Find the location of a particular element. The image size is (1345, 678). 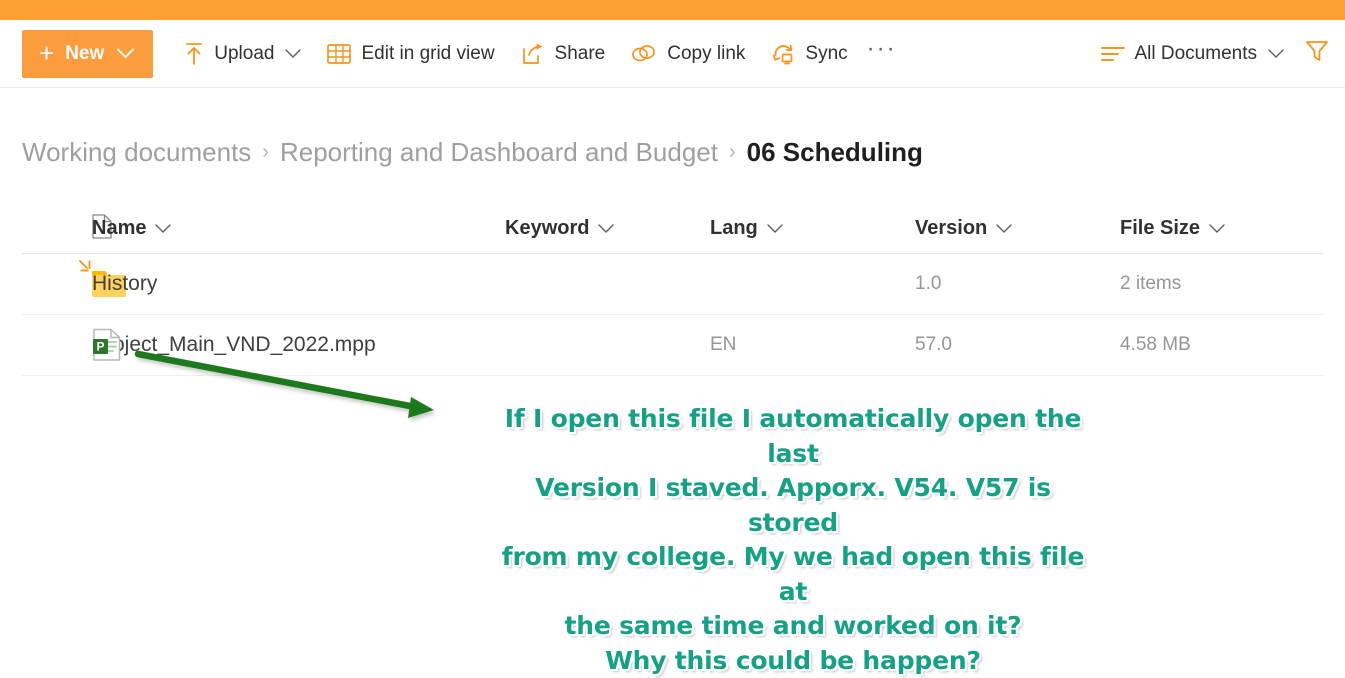

edit-in-grid-view-label: Edit in grid view is located at coordinates (428, 53).